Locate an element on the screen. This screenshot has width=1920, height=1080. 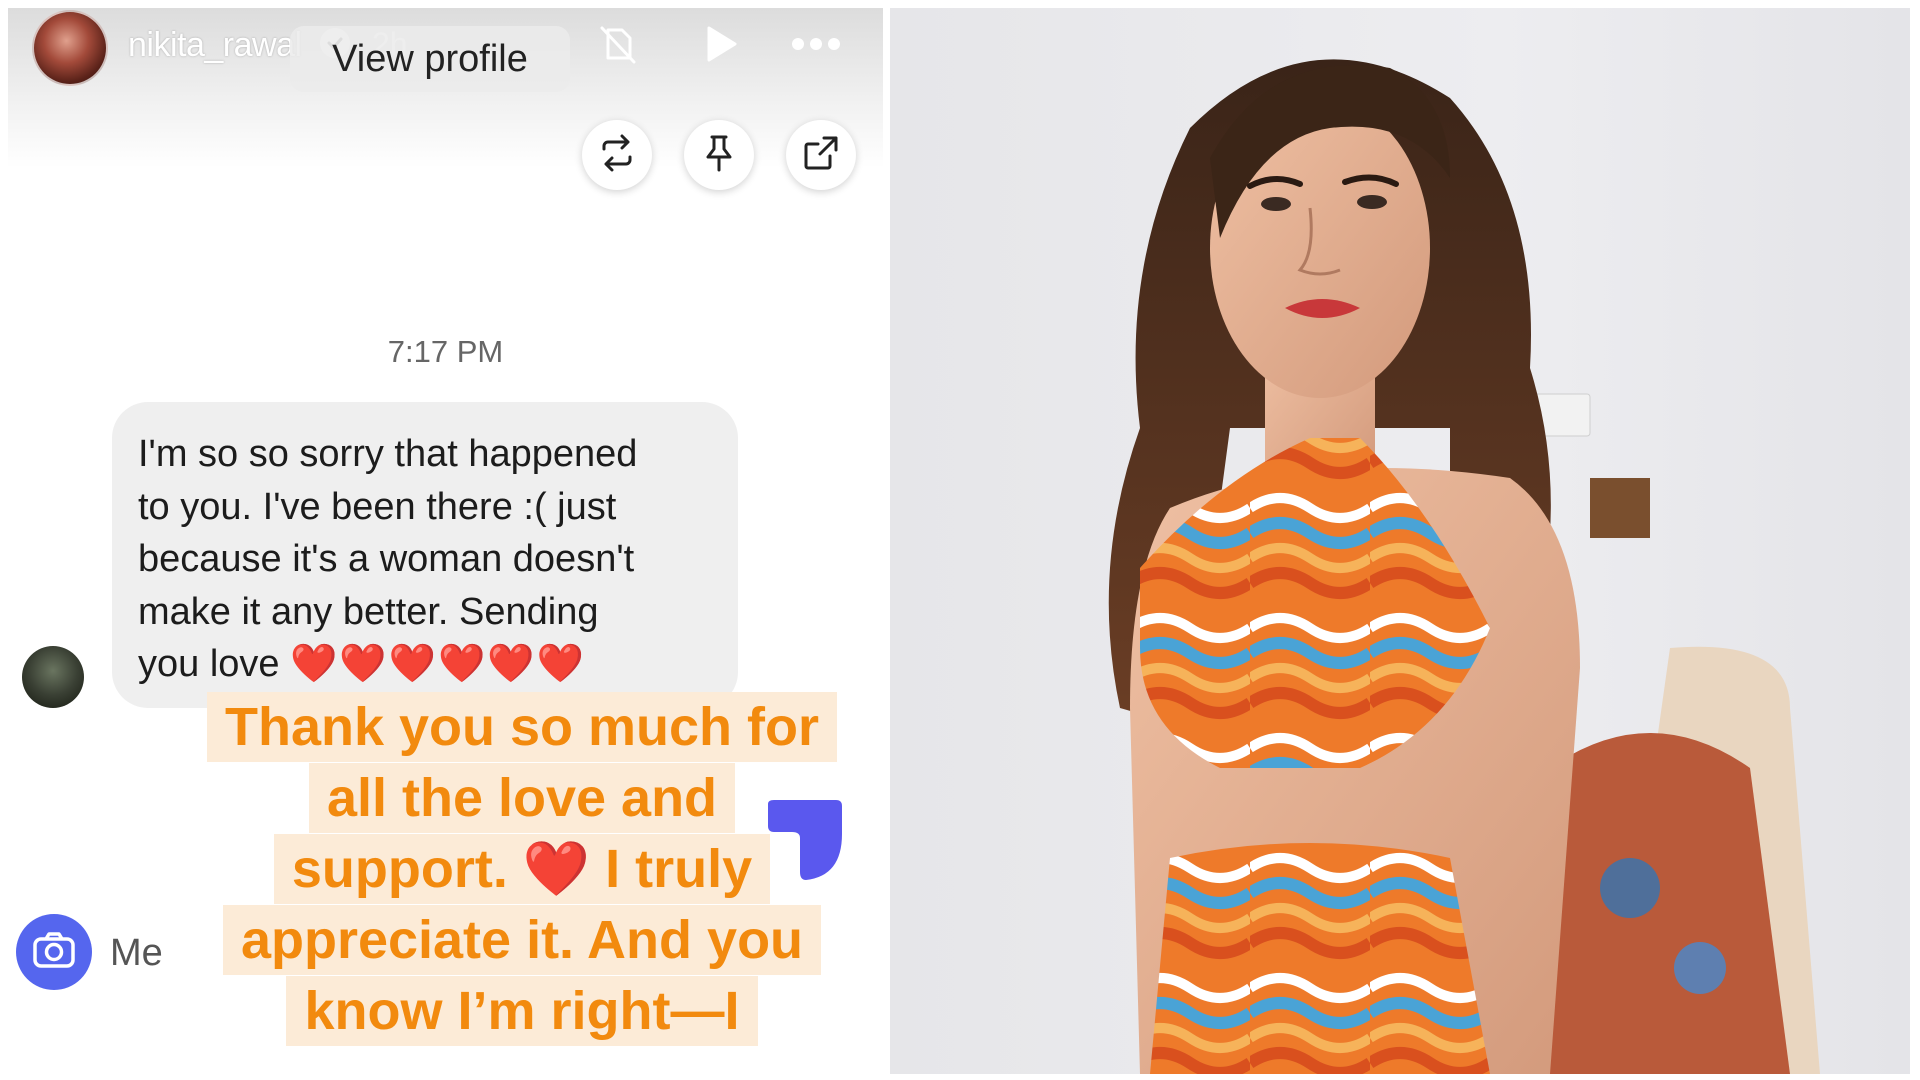
caption-line: Thank you so much for is located at coordinates (522, 727).